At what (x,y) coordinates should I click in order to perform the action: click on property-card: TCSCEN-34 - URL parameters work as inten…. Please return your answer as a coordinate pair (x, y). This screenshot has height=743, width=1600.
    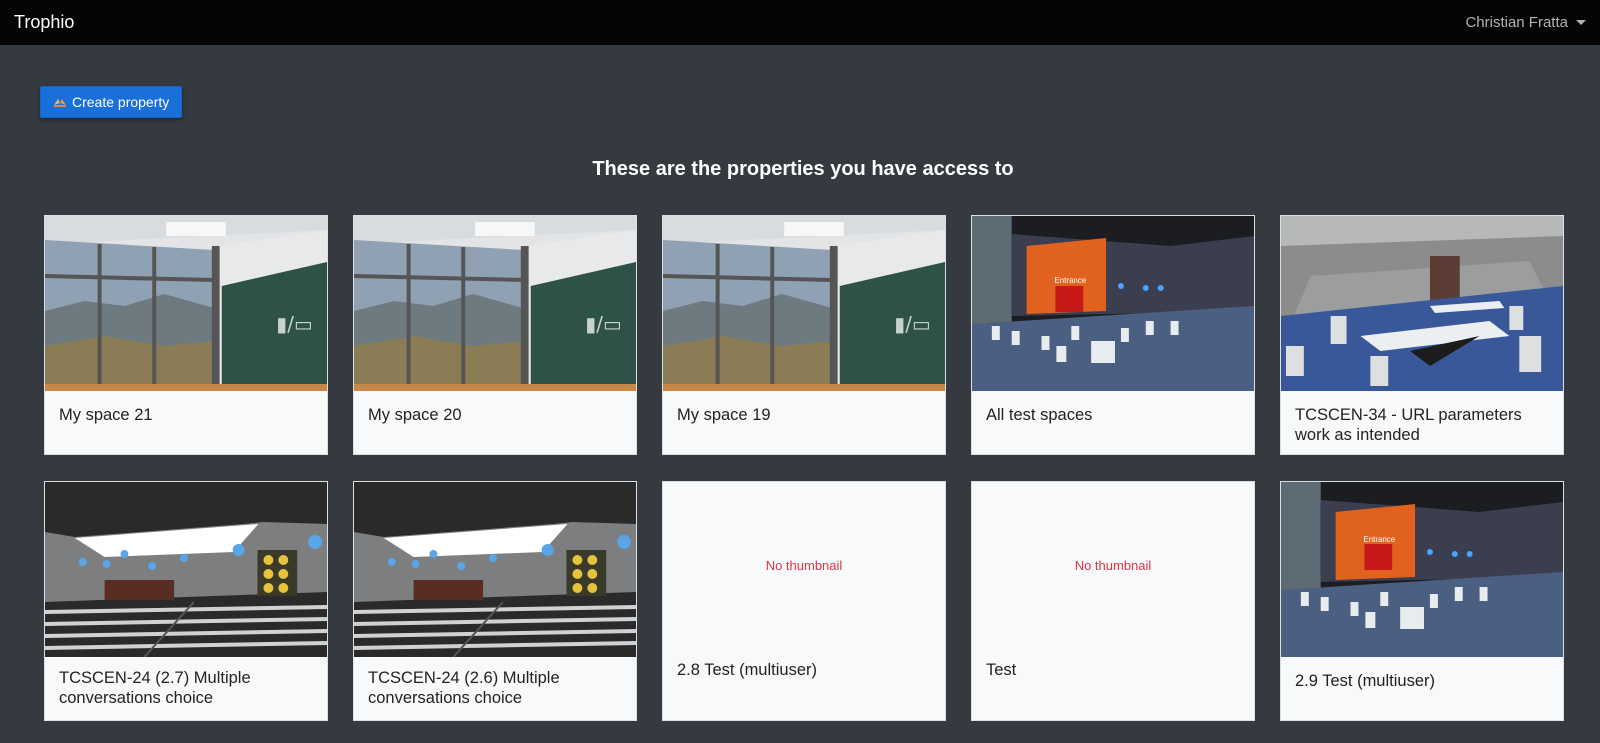
    Looking at the image, I should click on (1422, 335).